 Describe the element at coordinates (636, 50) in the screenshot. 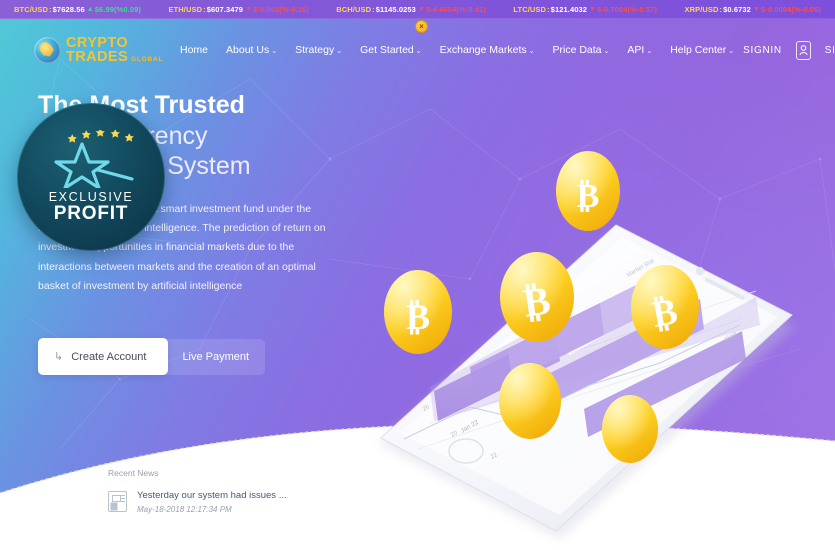

I see `nav-item-label: API` at that location.